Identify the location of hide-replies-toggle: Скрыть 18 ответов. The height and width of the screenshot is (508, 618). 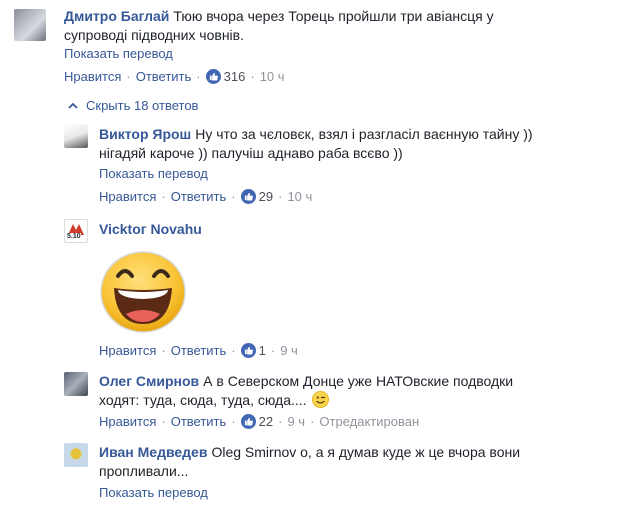
(133, 105).